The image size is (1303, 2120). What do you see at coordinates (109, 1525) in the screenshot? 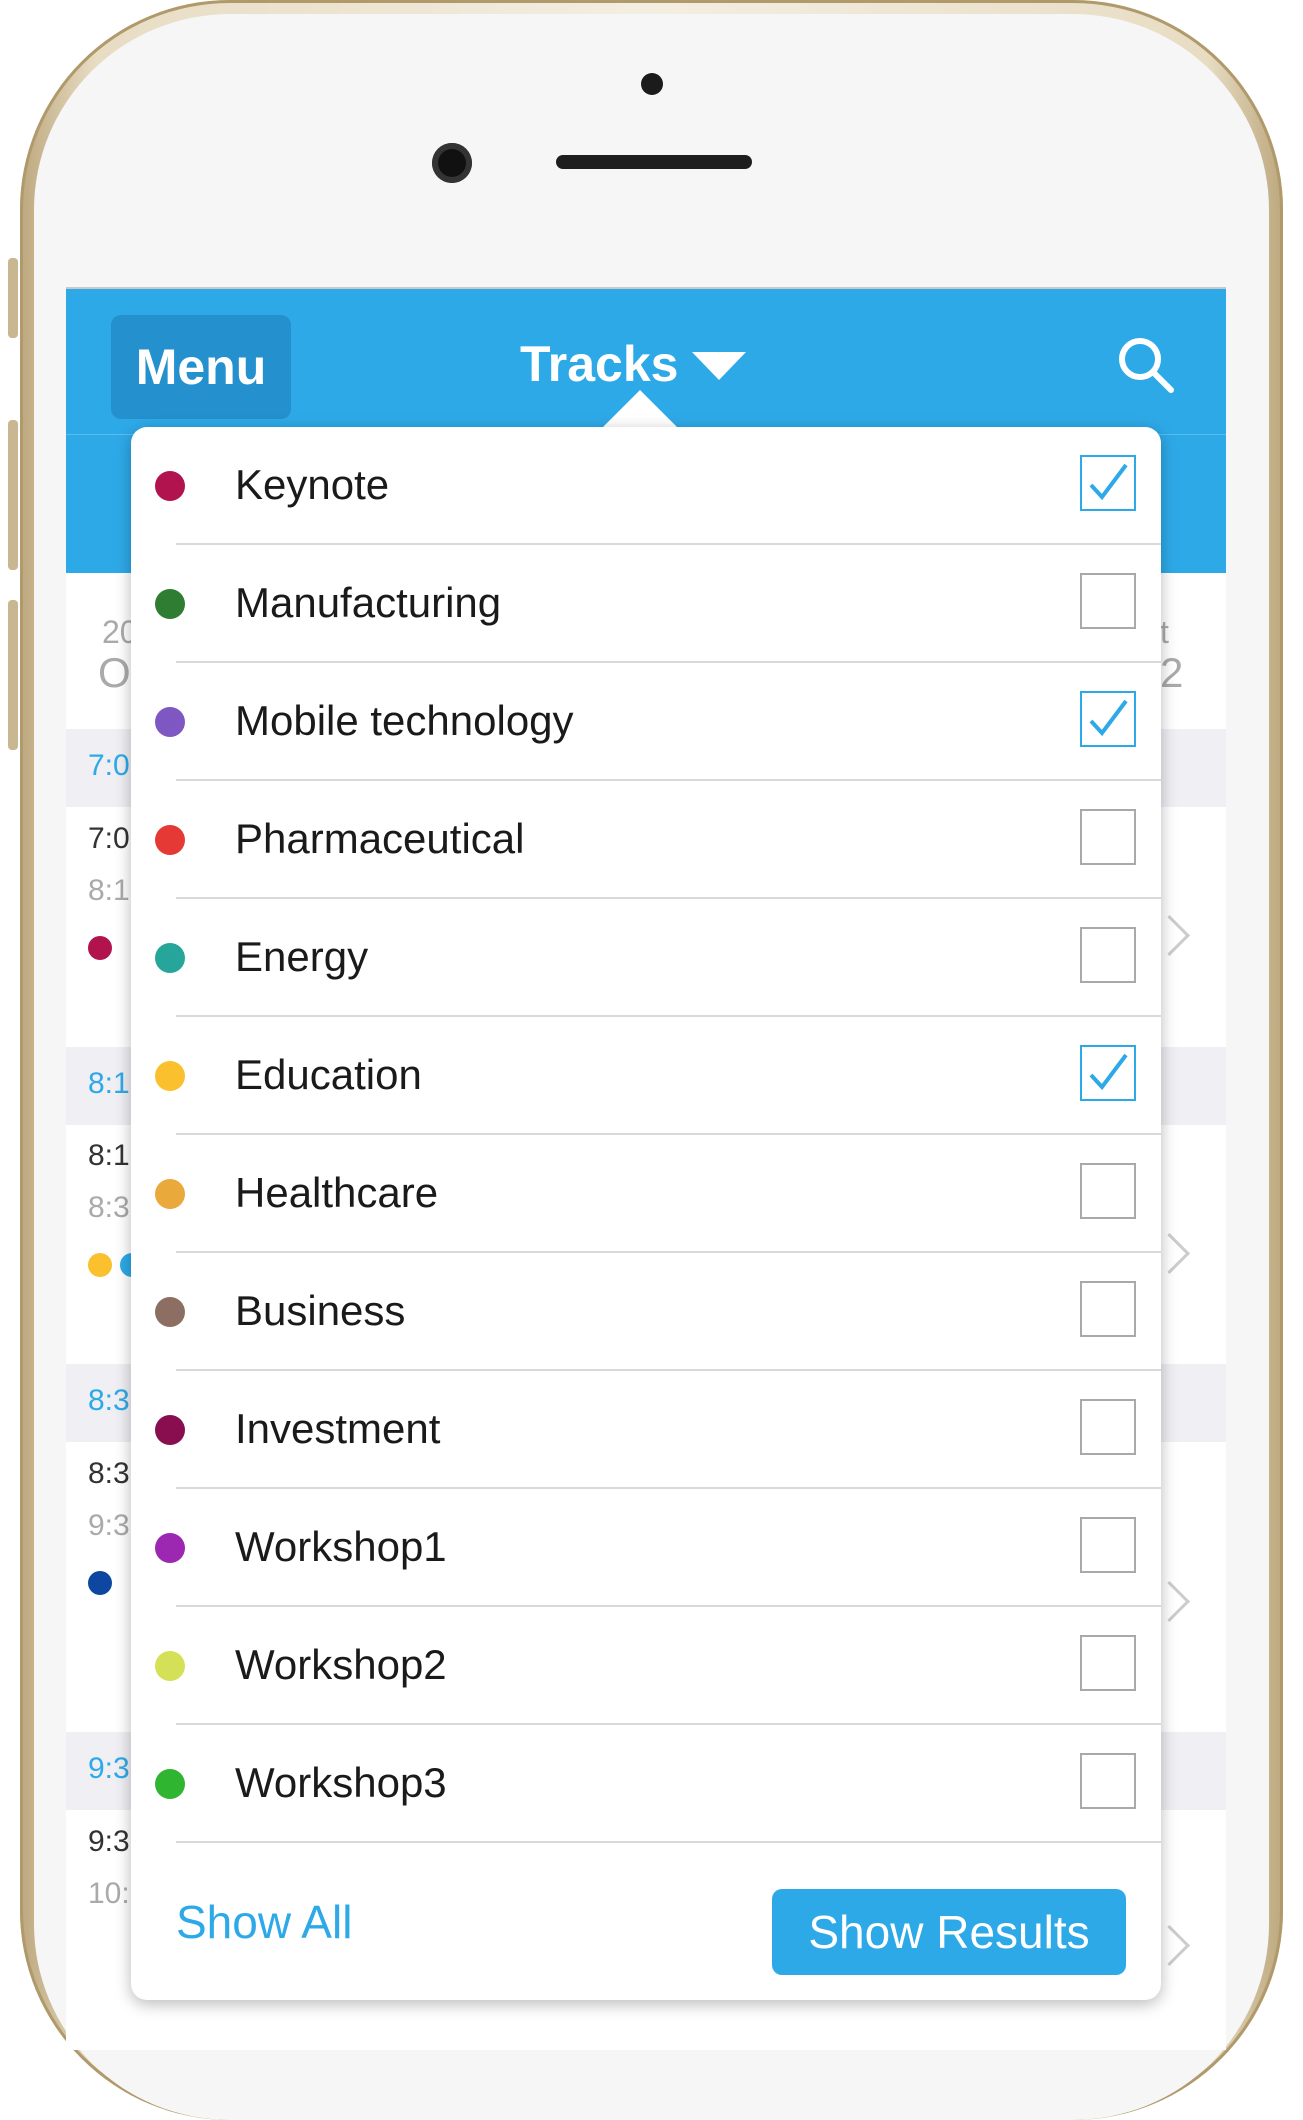
I see `session-end-time: 9:3` at bounding box center [109, 1525].